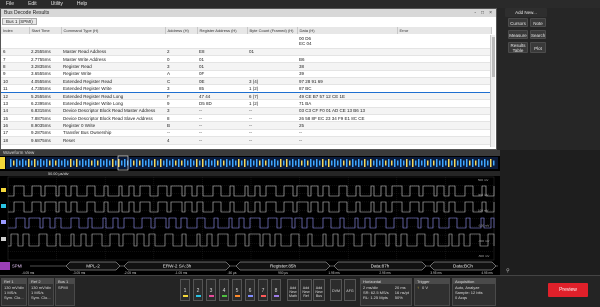 The image size is (600, 307). I want to click on channel-number: 4, so click(224, 291).